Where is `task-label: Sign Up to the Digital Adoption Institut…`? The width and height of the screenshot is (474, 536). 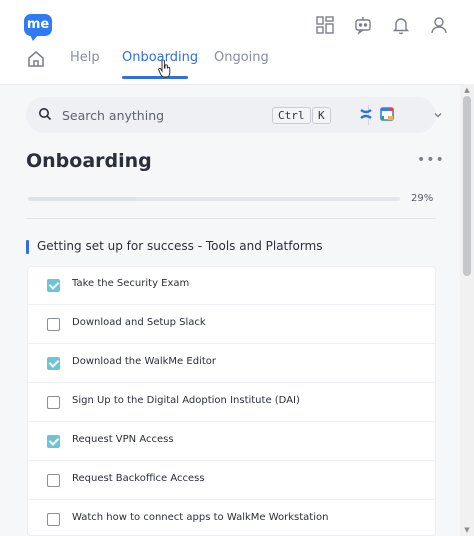
task-label: Sign Up to the Digital Adoption Institut… is located at coordinates (186, 400).